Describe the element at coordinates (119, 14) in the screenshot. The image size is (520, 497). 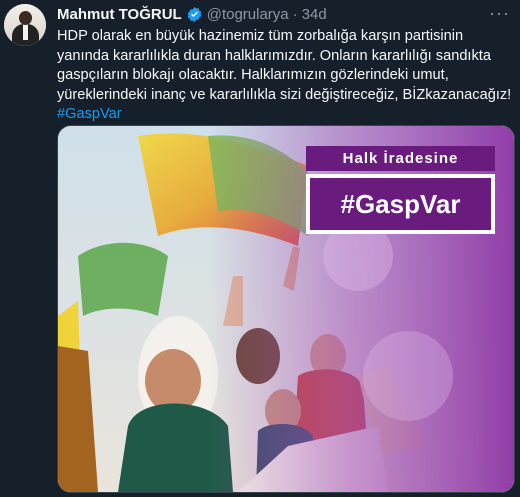
I see `author-name: Mahmut TOĞRUL` at that location.